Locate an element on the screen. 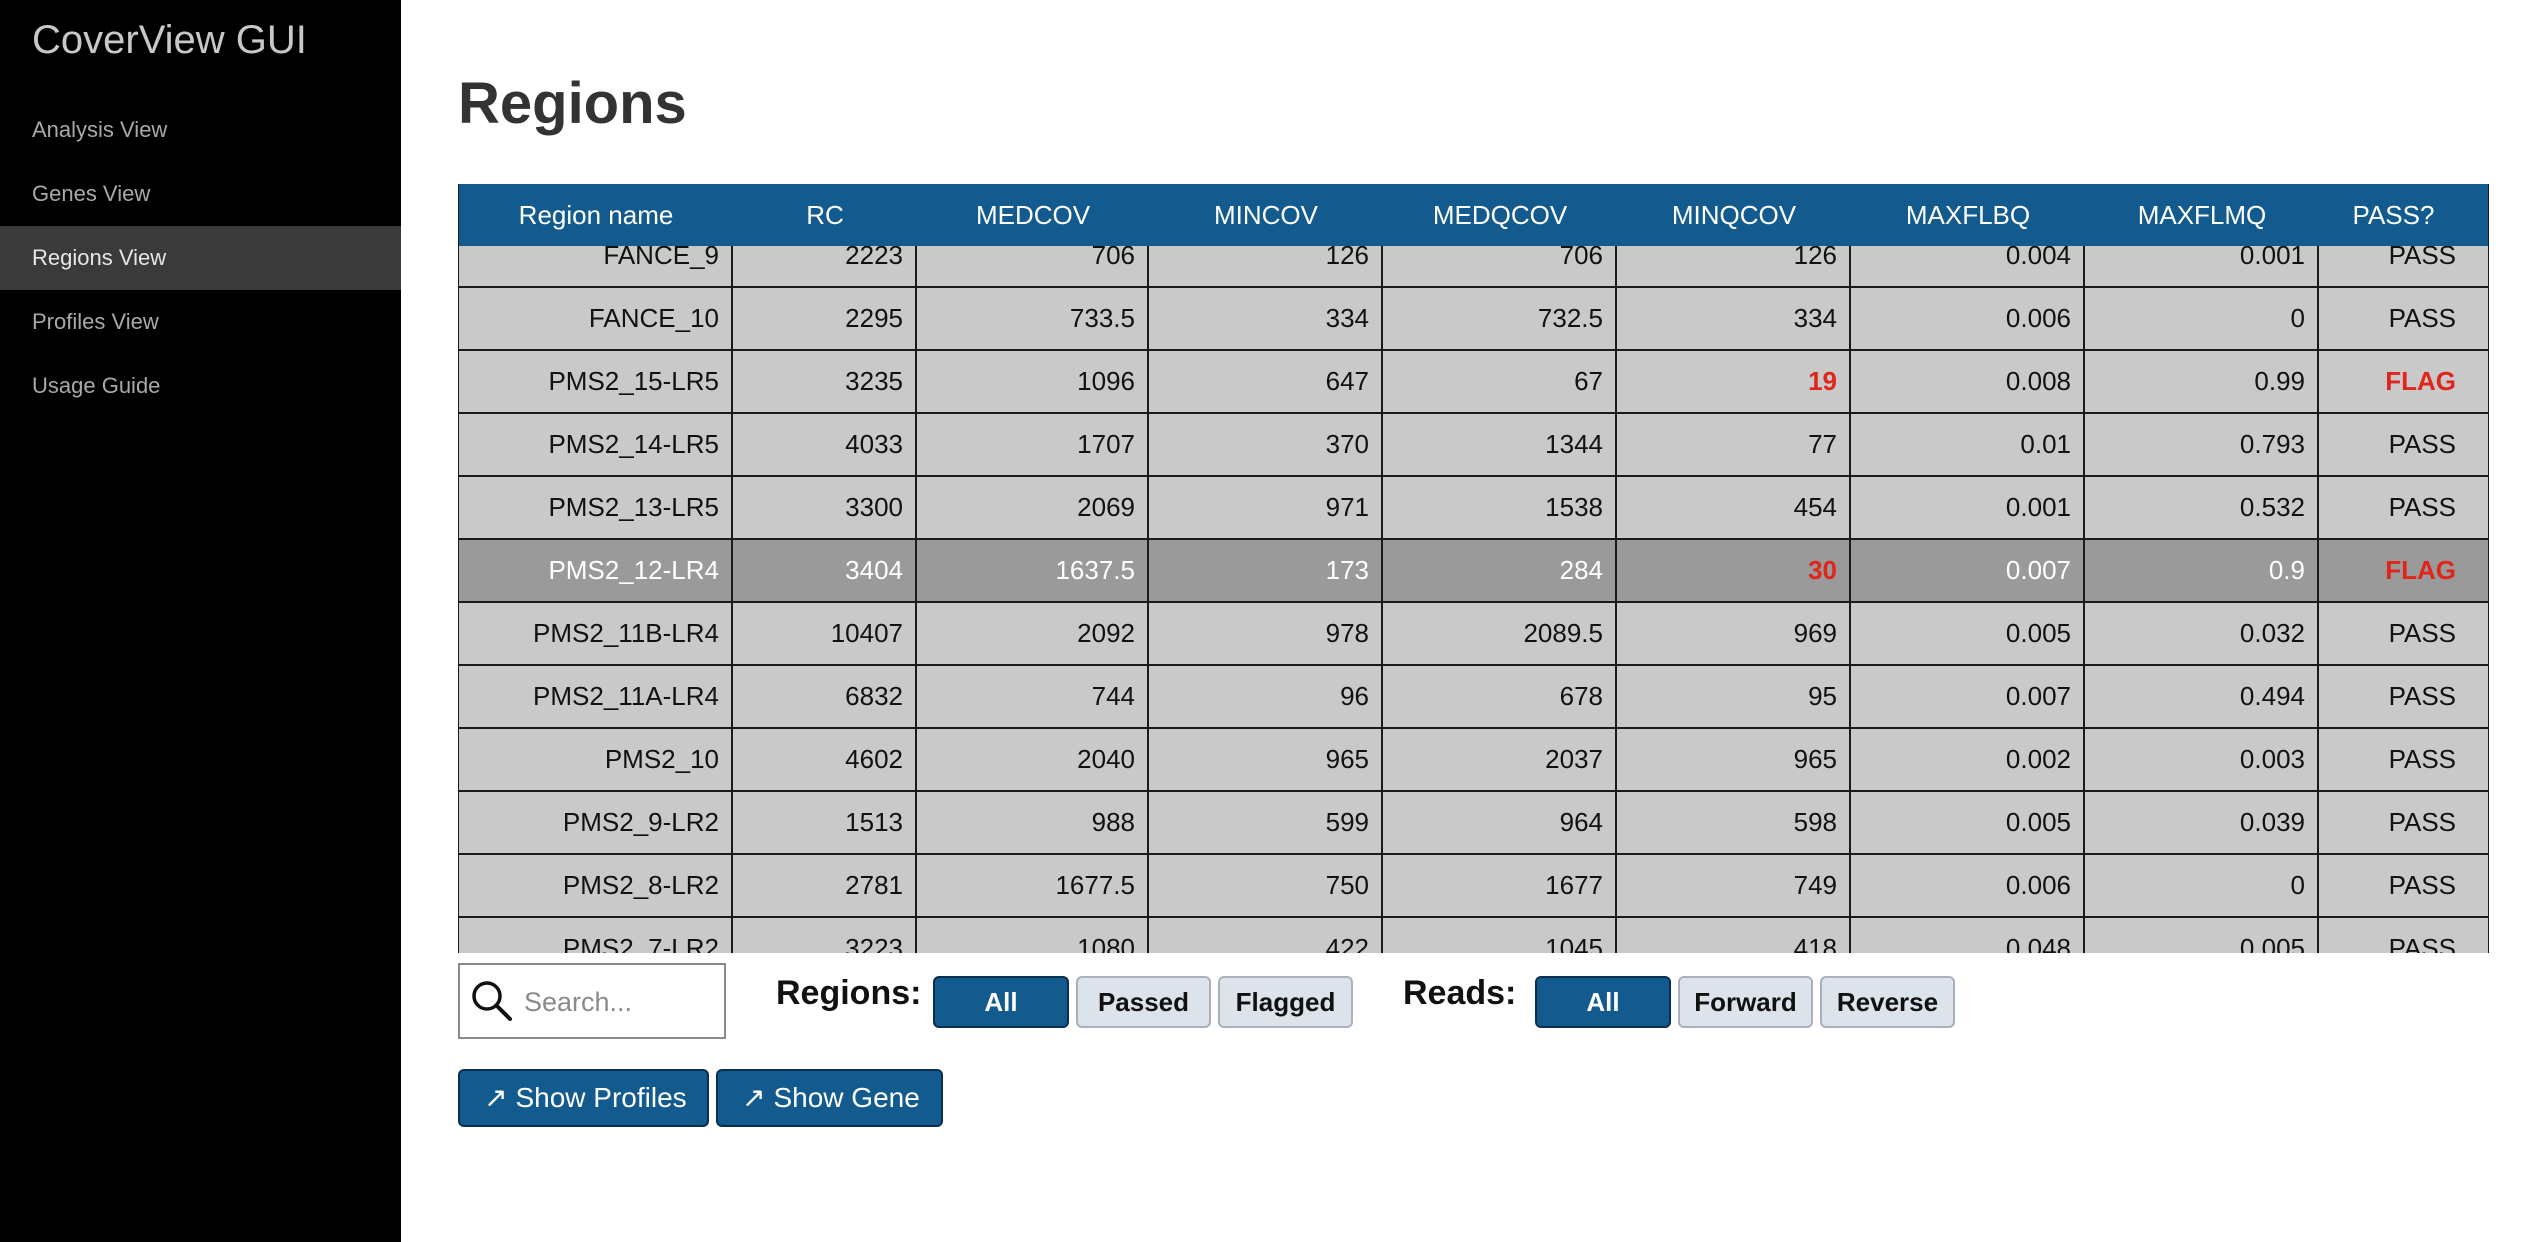 The width and height of the screenshot is (2535, 1242). reads-filter-reverse: Reverse is located at coordinates (1887, 1002).